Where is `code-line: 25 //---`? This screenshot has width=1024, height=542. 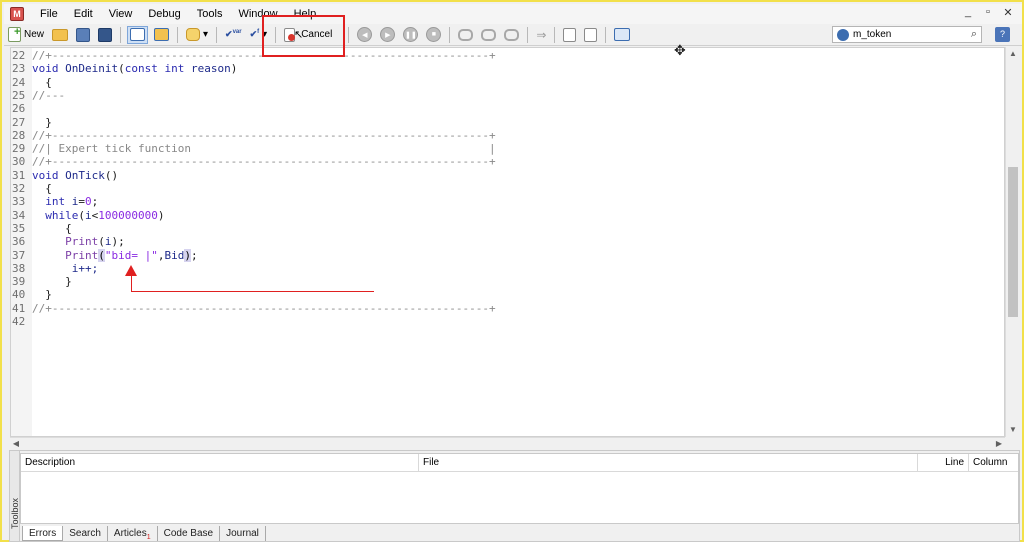
code-line: 25 //--- is located at coordinates (38, 95).